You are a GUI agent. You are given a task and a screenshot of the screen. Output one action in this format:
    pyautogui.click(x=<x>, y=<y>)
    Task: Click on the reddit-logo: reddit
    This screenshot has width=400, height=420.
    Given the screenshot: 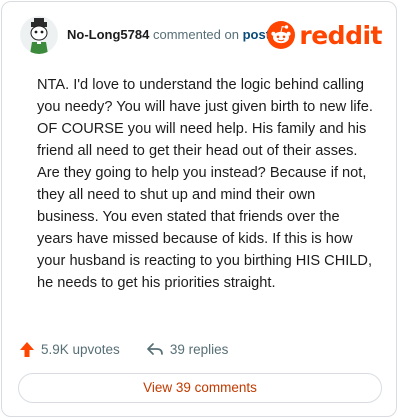 What is the action you would take?
    pyautogui.click(x=324, y=35)
    